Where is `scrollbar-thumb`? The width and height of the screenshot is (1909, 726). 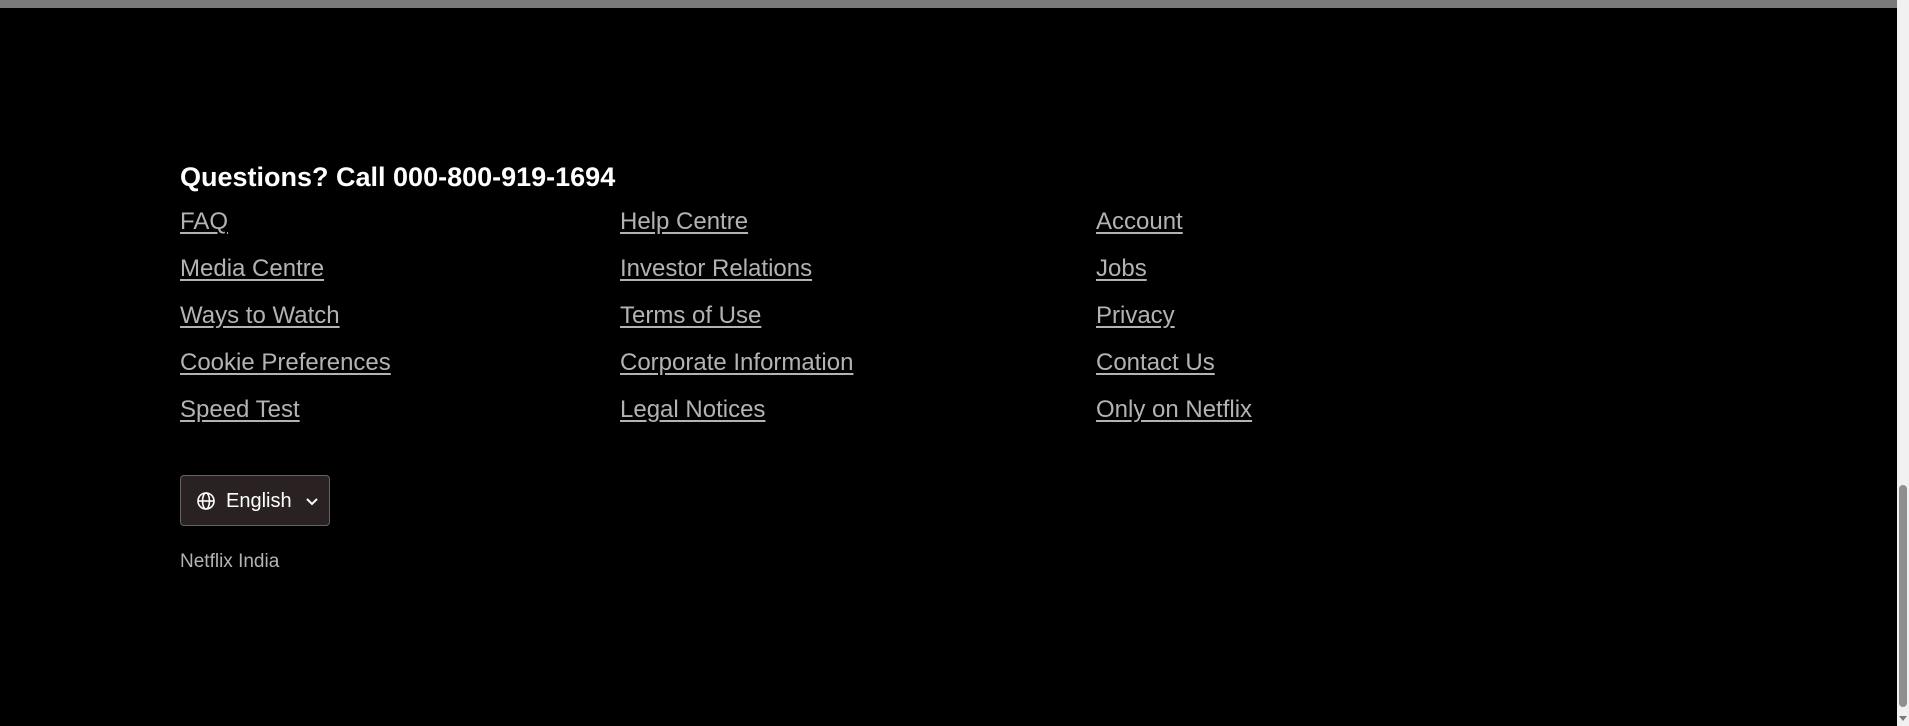 scrollbar-thumb is located at coordinates (1903, 596).